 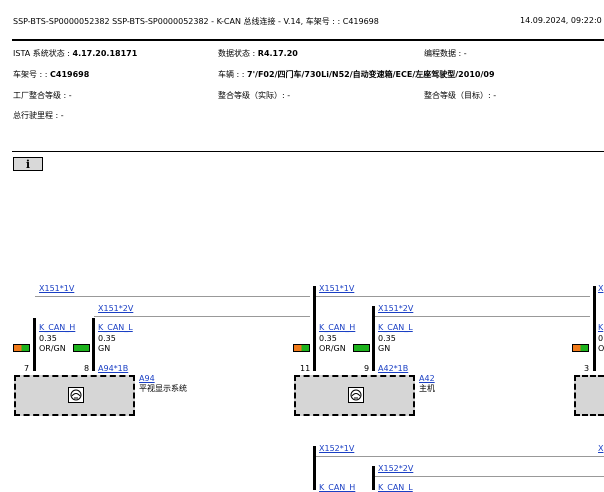 What do you see at coordinates (601, 348) in the screenshot?
I see `wire-color: O` at bounding box center [601, 348].